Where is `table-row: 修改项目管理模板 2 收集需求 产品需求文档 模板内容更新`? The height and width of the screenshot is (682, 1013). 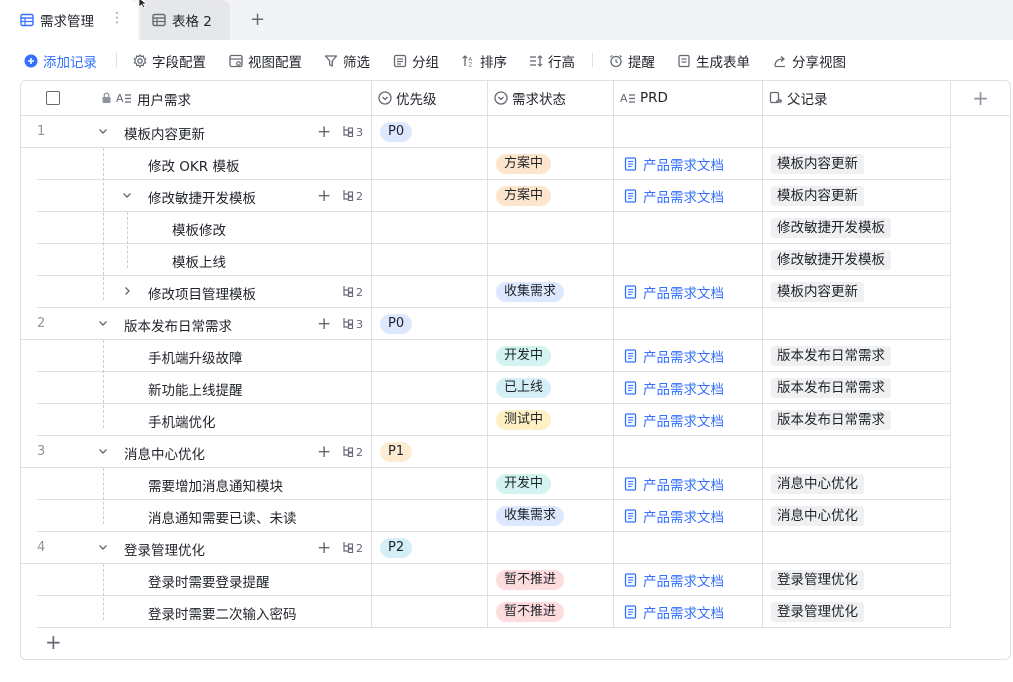
table-row: 修改项目管理模板 2 收集需求 产品需求文档 模板内容更新 is located at coordinates (486, 292).